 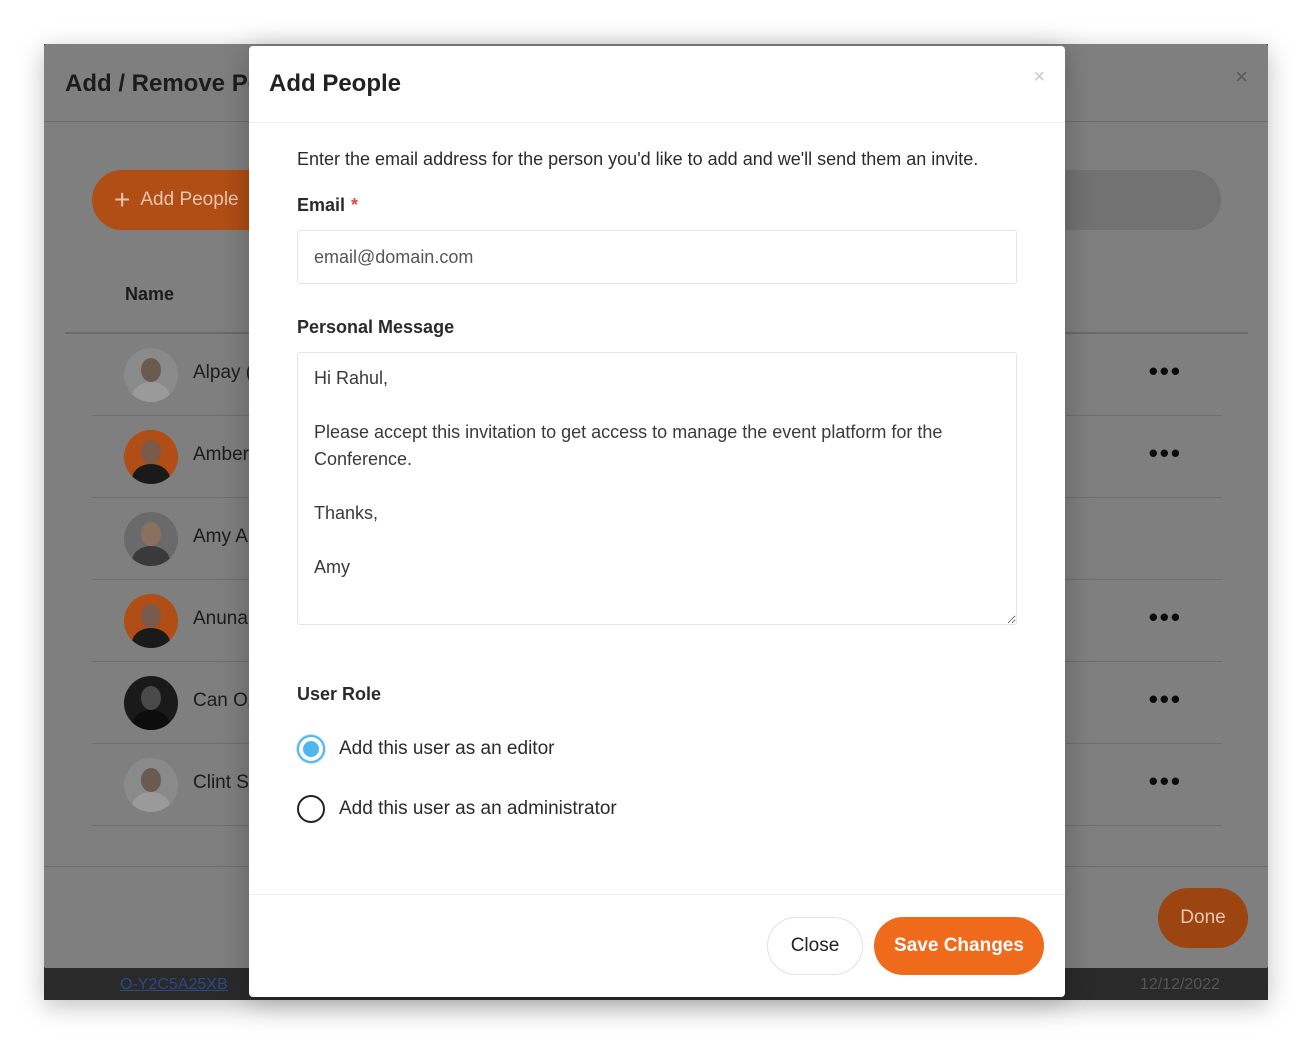 I want to click on plus-icon: +, so click(x=122, y=199).